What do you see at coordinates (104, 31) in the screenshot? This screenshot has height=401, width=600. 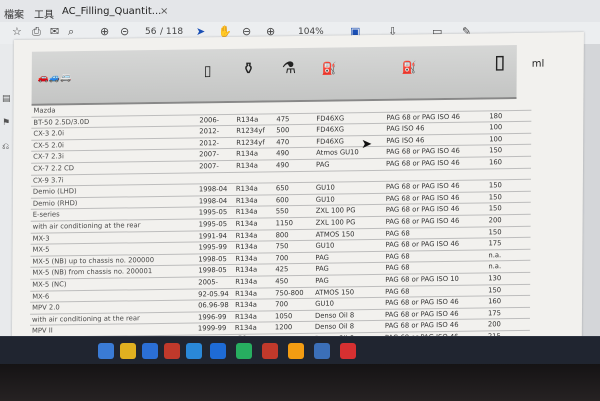 I see `page-up-icon: ⊕` at bounding box center [104, 31].